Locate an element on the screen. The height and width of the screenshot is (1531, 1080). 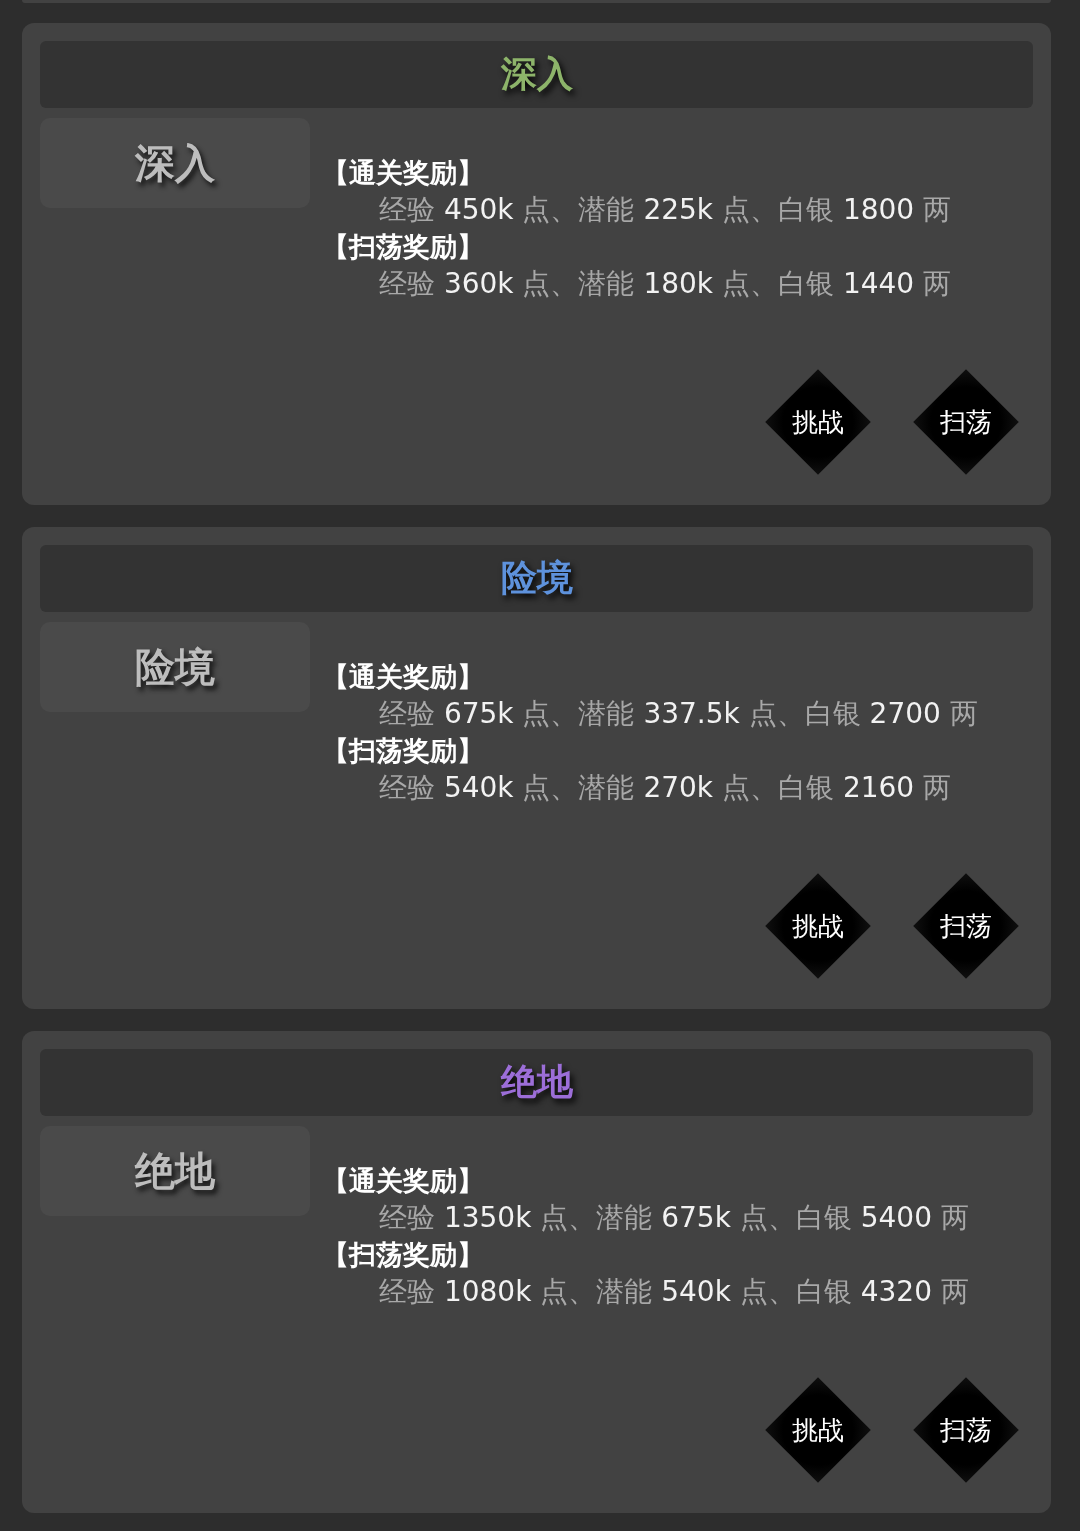
level-tab: 险境 is located at coordinates (175, 667).